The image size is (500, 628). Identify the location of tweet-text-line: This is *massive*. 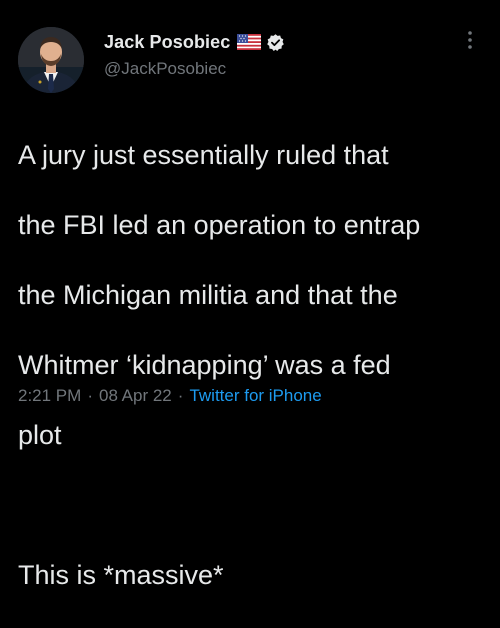
(121, 575).